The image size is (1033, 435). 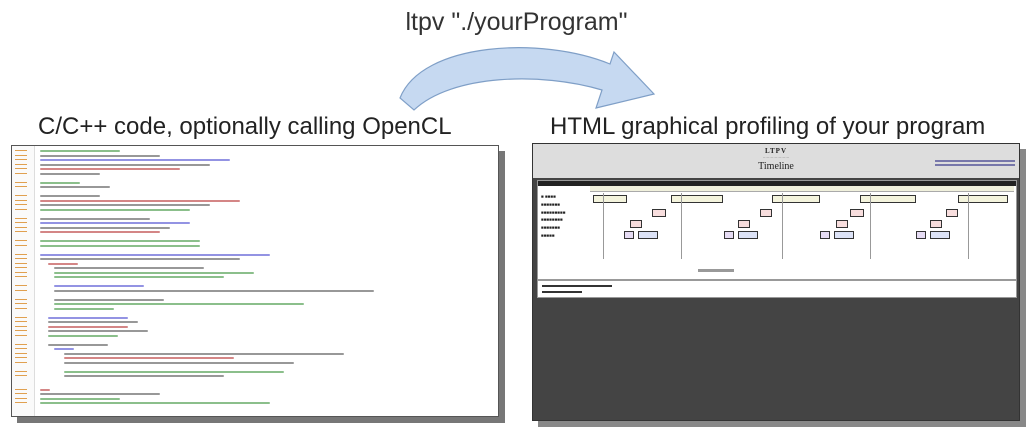 I want to click on line-number-gutter, so click(x=23, y=281).